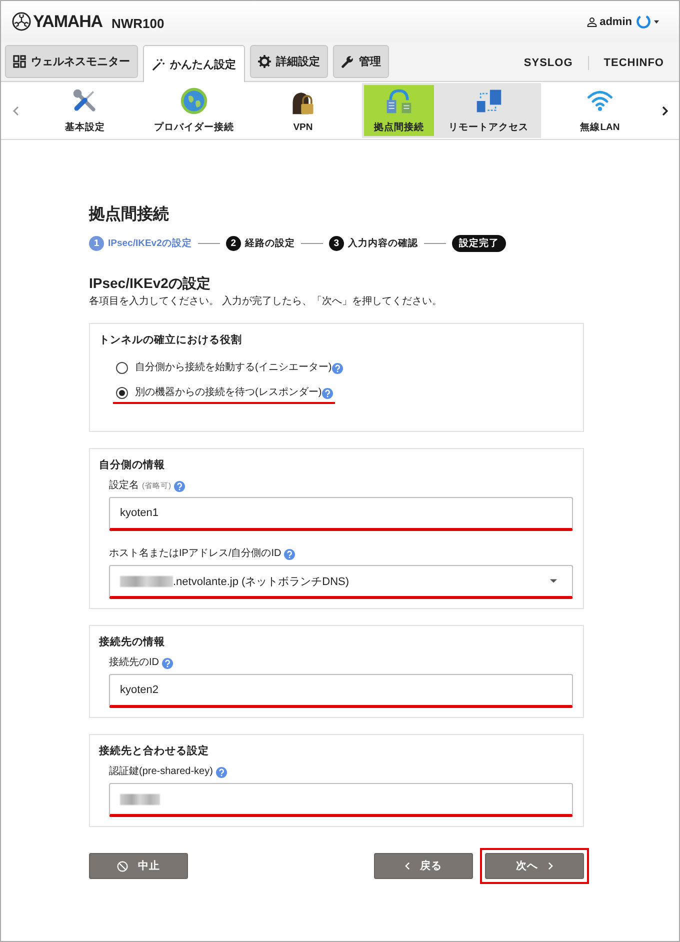 The width and height of the screenshot is (680, 942). I want to click on field-label: ホスト名またはIPアドレス/自分側のID, so click(195, 554).